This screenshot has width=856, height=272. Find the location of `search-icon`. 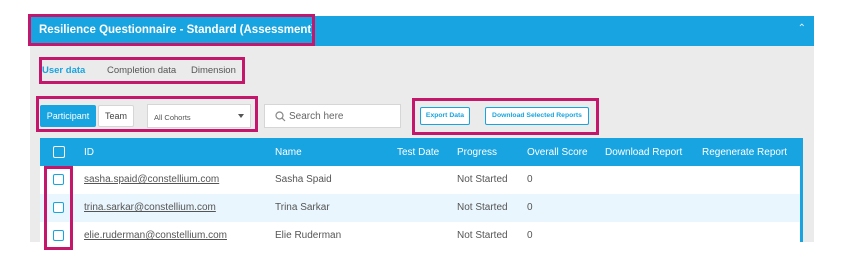

search-icon is located at coordinates (280, 116).